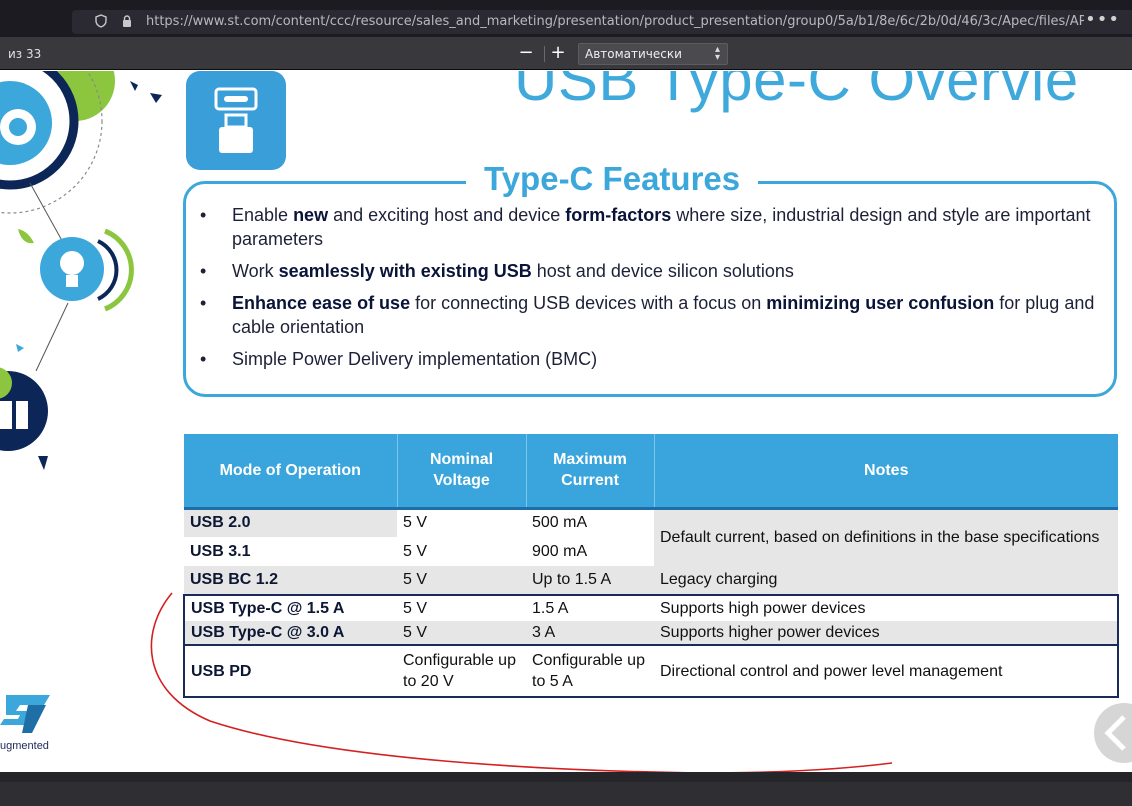 This screenshot has width=1132, height=806. I want to click on bottom-bar, so click(566, 789).